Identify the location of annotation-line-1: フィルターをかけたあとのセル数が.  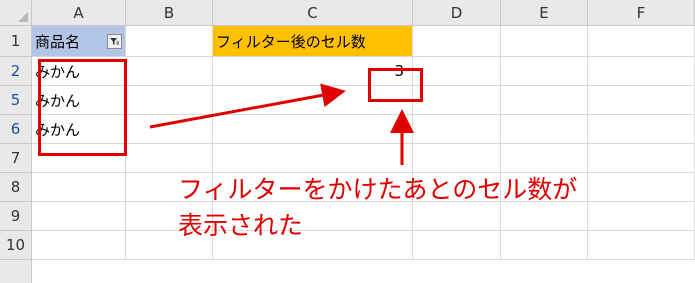
(378, 189).